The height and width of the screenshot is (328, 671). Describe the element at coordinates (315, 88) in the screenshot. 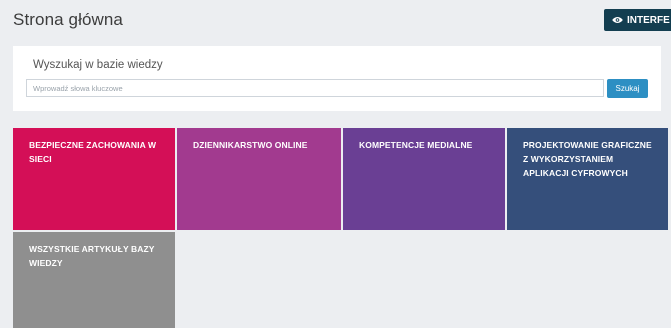

I see `search-input` at that location.